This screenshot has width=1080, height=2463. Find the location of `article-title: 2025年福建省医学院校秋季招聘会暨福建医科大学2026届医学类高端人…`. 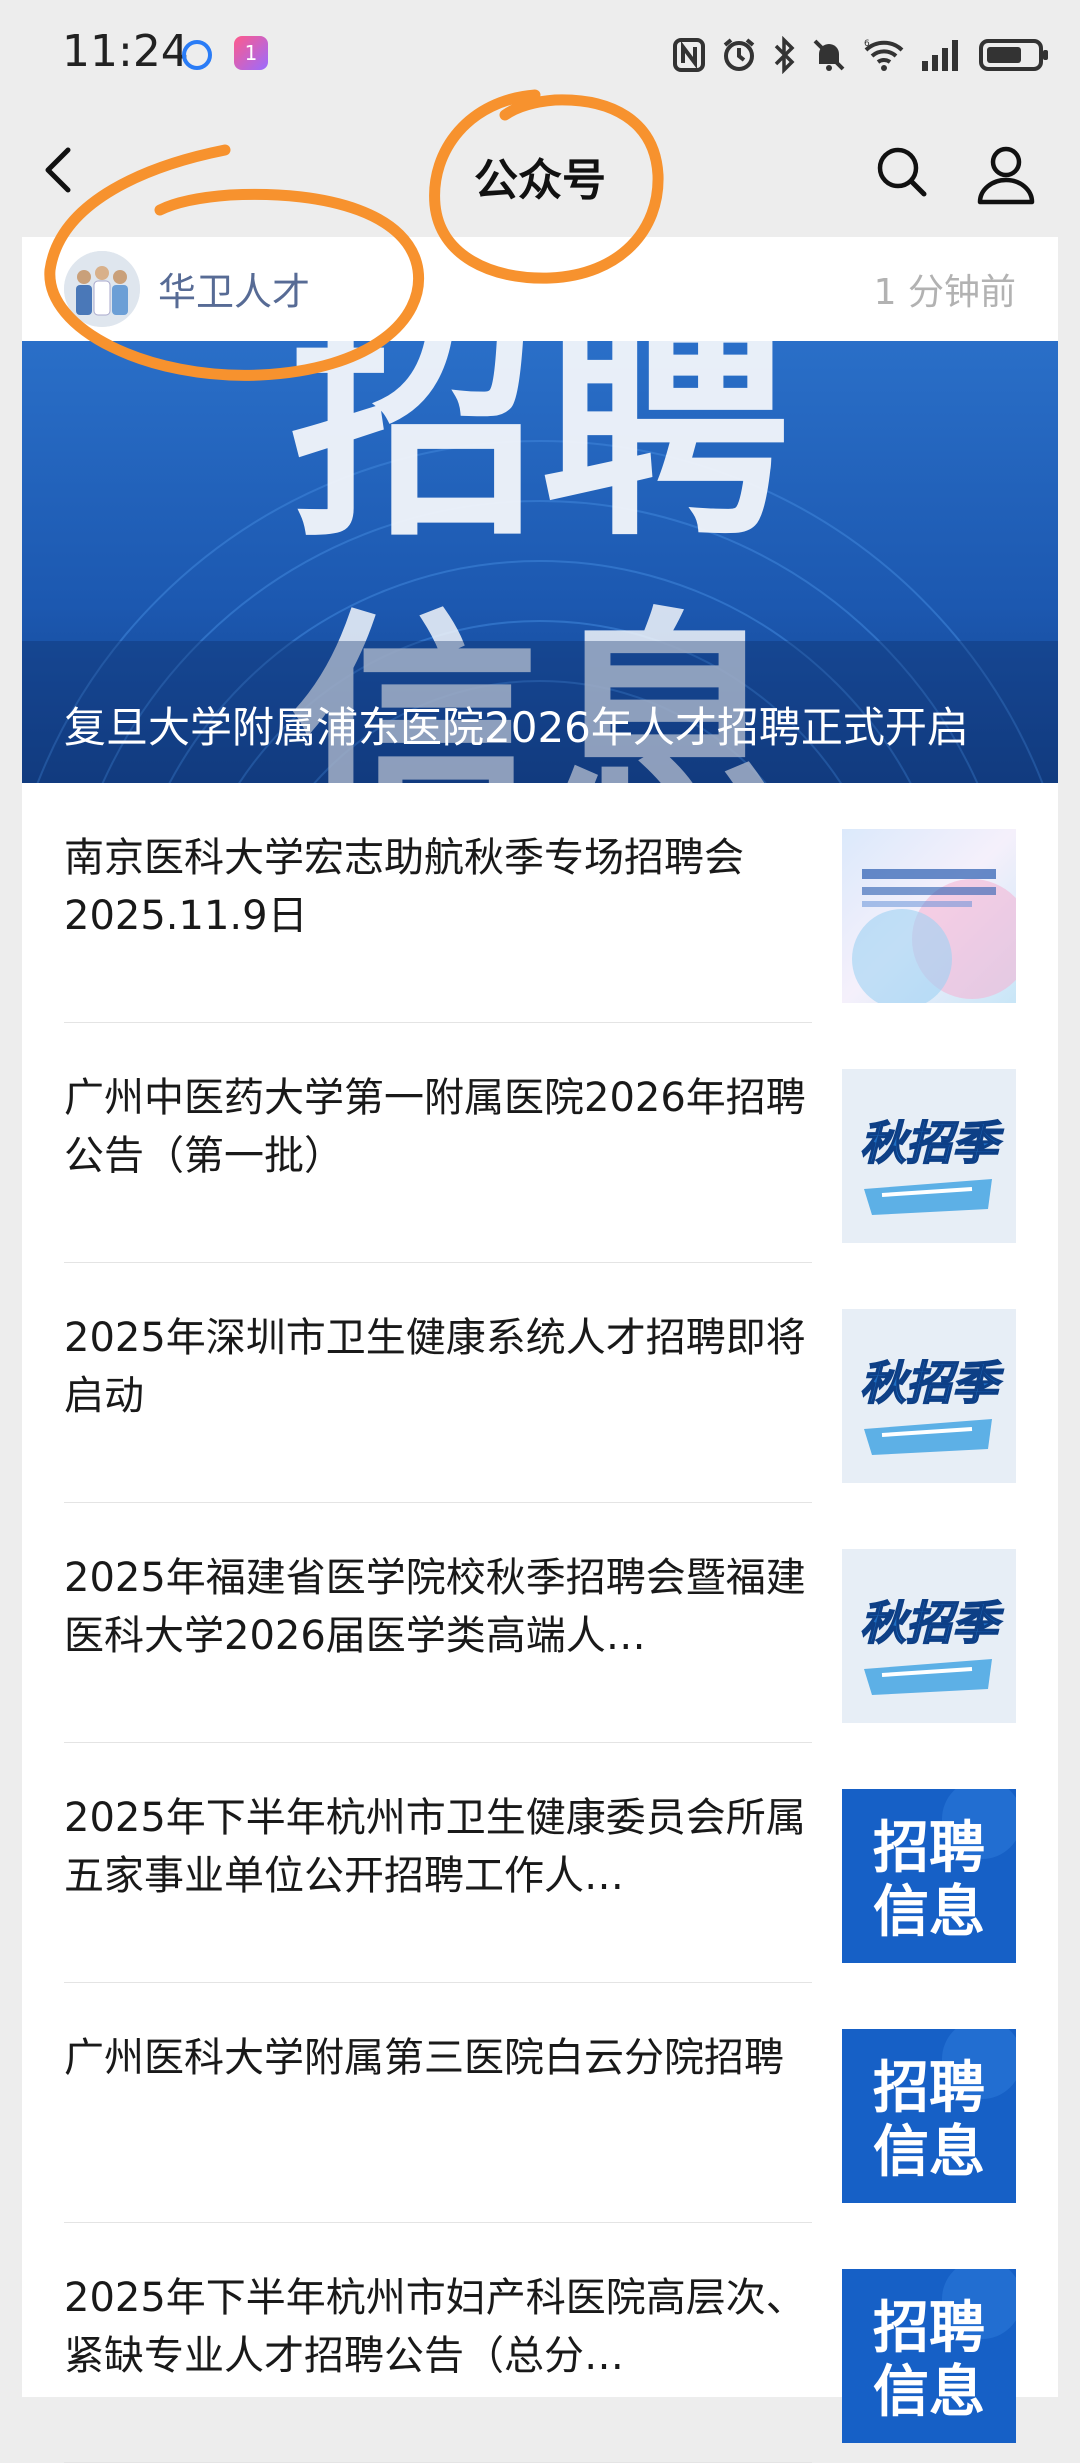

article-title: 2025年福建省医学院校秋季招聘会暨福建医科大学2026届医学类高端人… is located at coordinates (438, 1607).